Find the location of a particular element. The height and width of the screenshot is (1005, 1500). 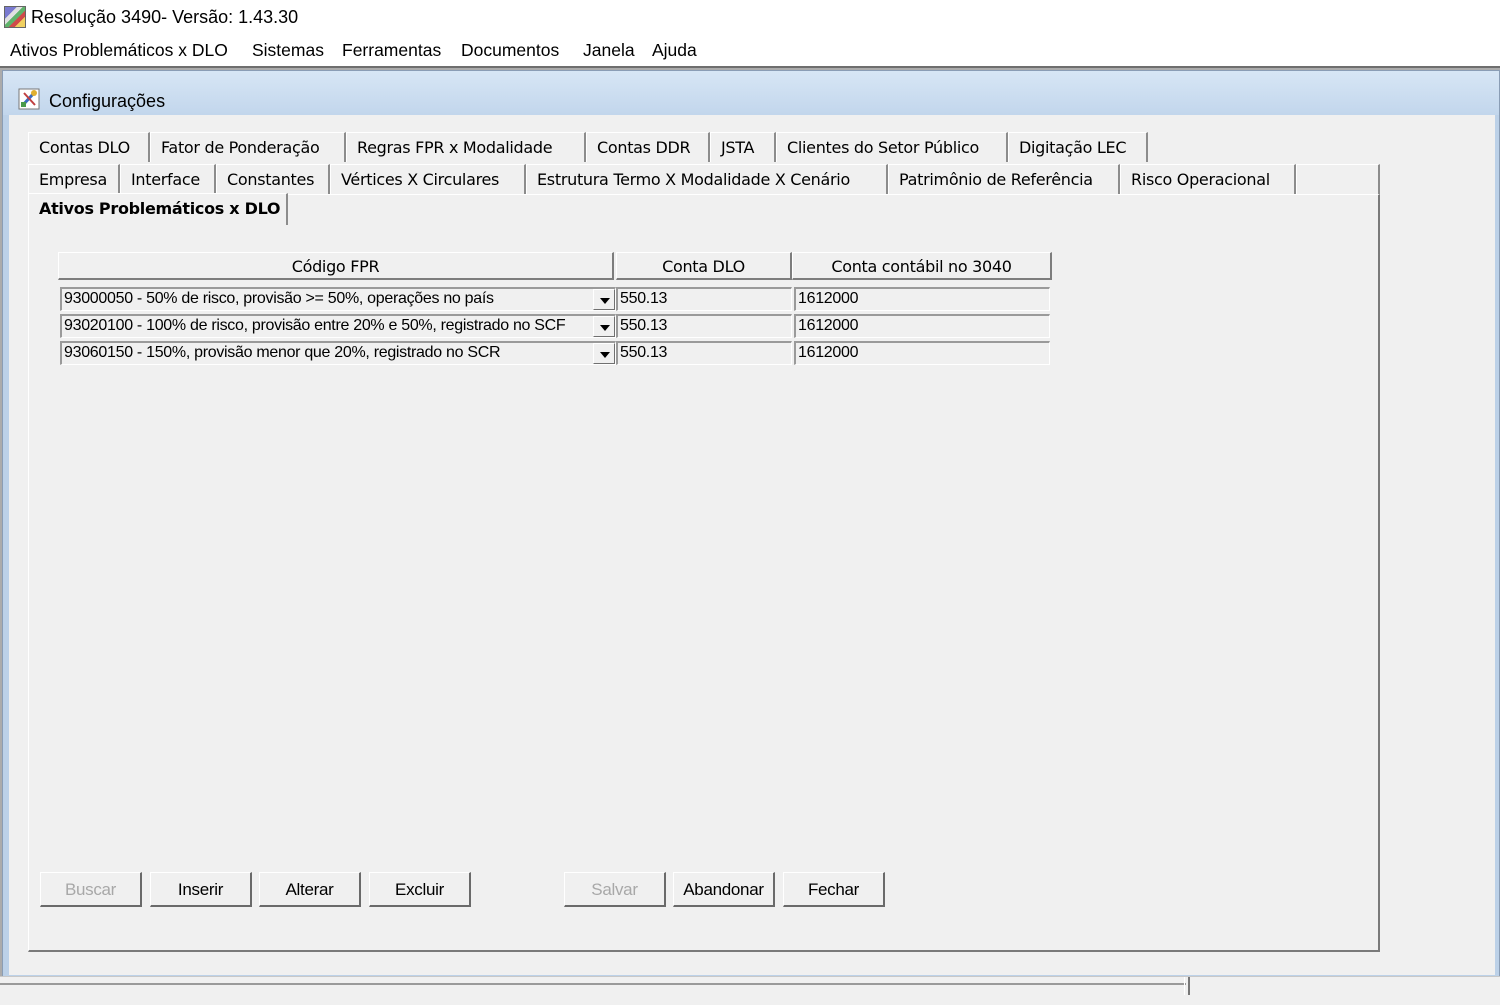

tab-vertices-x-circulares: Vértices X Circulares is located at coordinates (428, 179).